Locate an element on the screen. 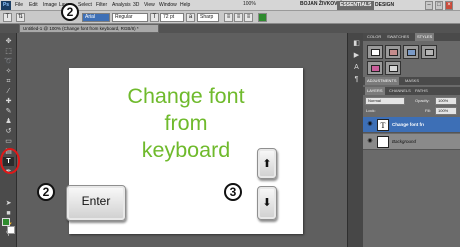 The width and height of the screenshot is (460, 247). toolbox: ✥ ⬚ ➰ ✧ ⌗ ⁄ ✚ ✎ ♟ ↺ ▭ ▤ ● ✒ T ➤ ■ ✋ ⚲ is located at coordinates (8, 140).